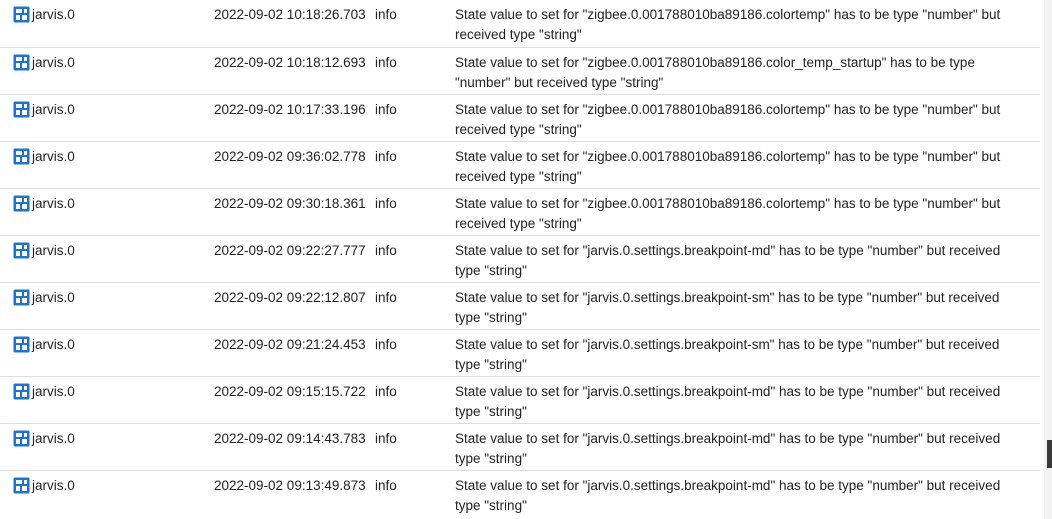 The width and height of the screenshot is (1052, 519). What do you see at coordinates (290, 156) in the screenshot?
I see `log-timestamp: 2022-09-02 09:36:02.778` at bounding box center [290, 156].